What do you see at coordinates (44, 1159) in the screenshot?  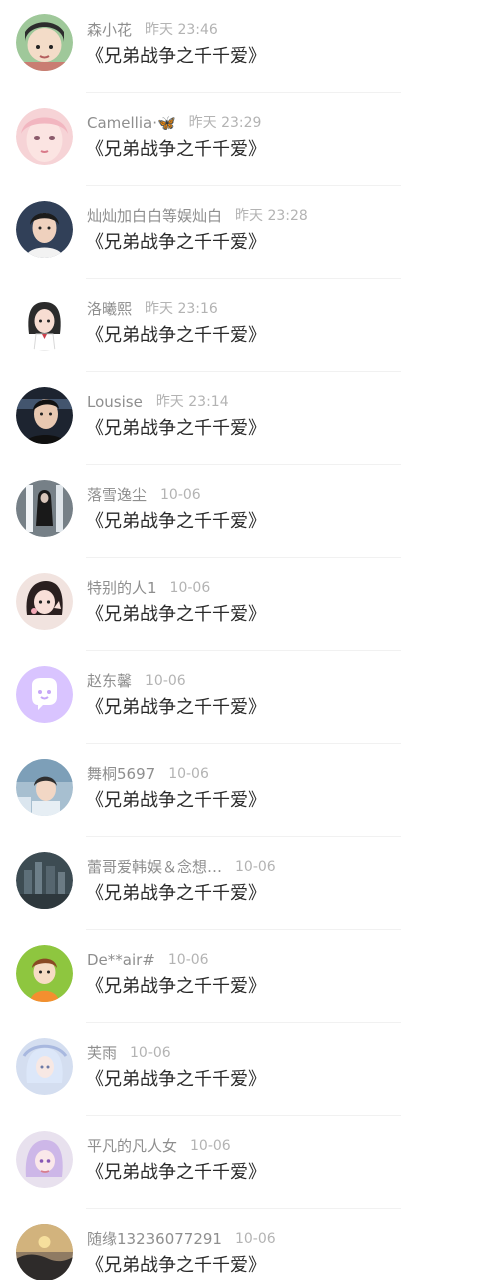 I see `purple-girl-avatar` at bounding box center [44, 1159].